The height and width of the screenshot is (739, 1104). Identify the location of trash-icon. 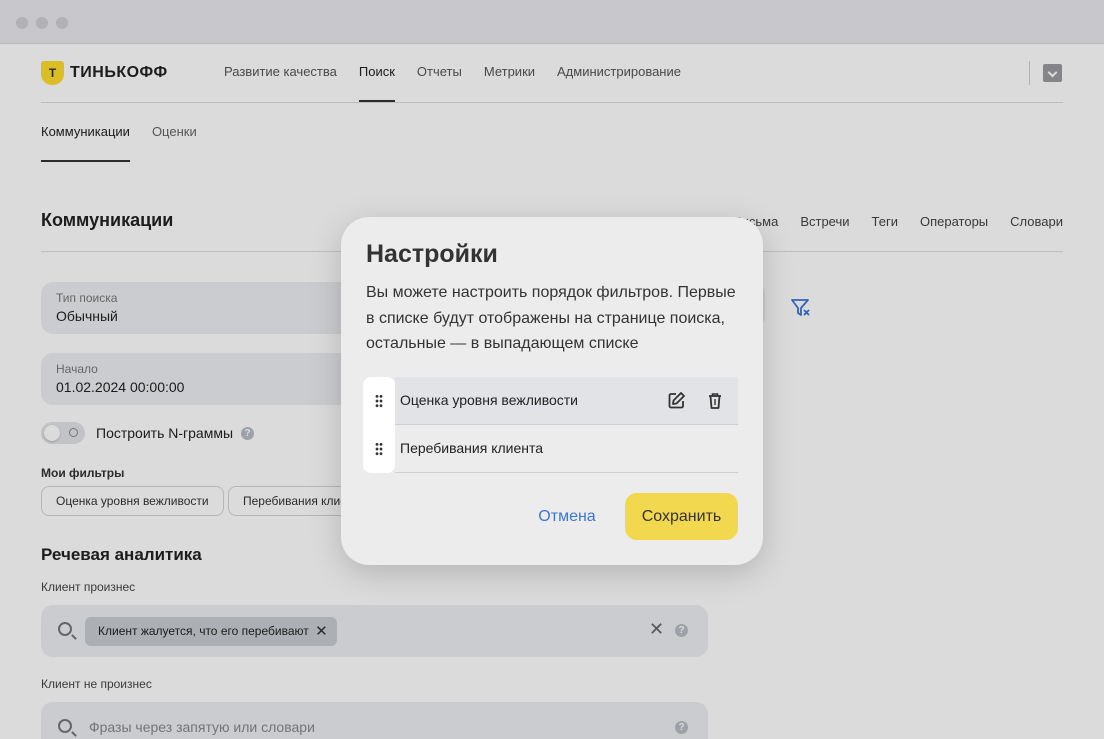
(715, 400).